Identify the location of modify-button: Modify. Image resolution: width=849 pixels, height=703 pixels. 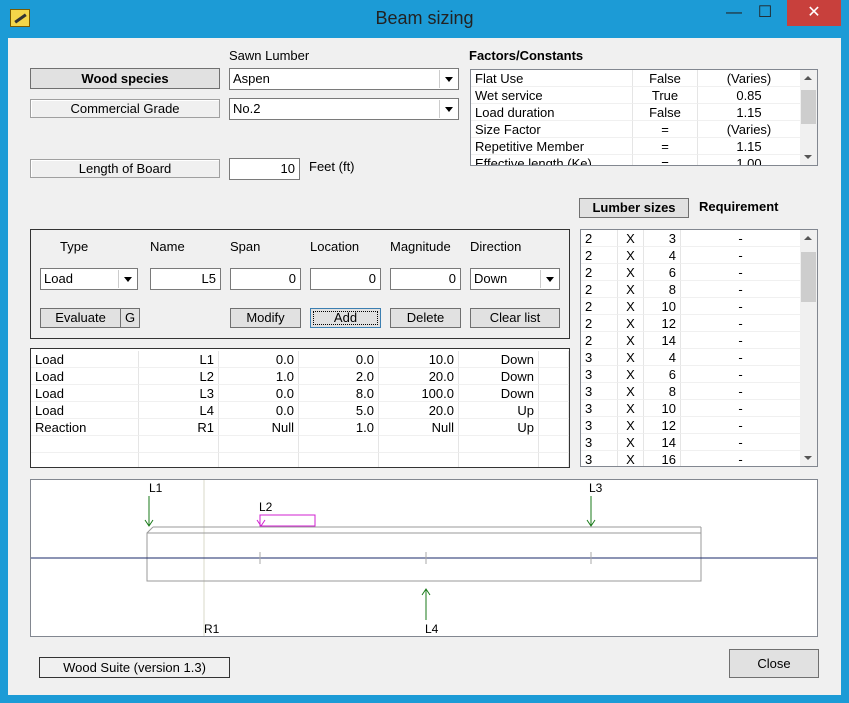
(265, 318).